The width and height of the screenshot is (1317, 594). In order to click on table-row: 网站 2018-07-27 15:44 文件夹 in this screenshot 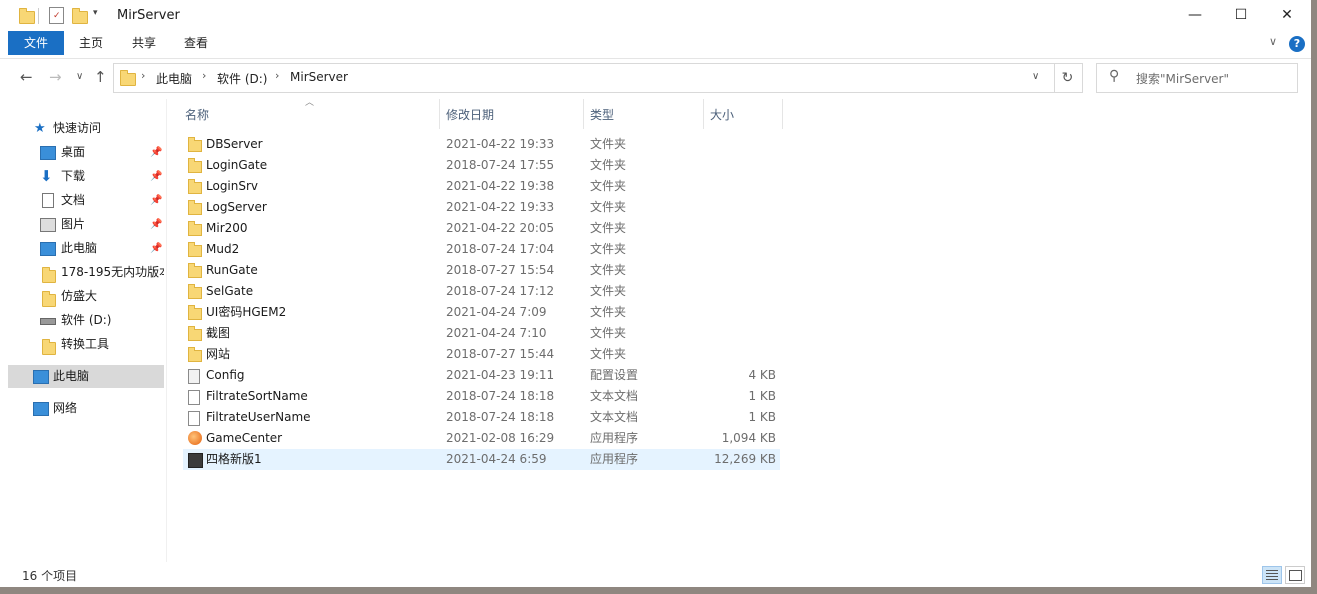, I will do `click(481, 354)`.